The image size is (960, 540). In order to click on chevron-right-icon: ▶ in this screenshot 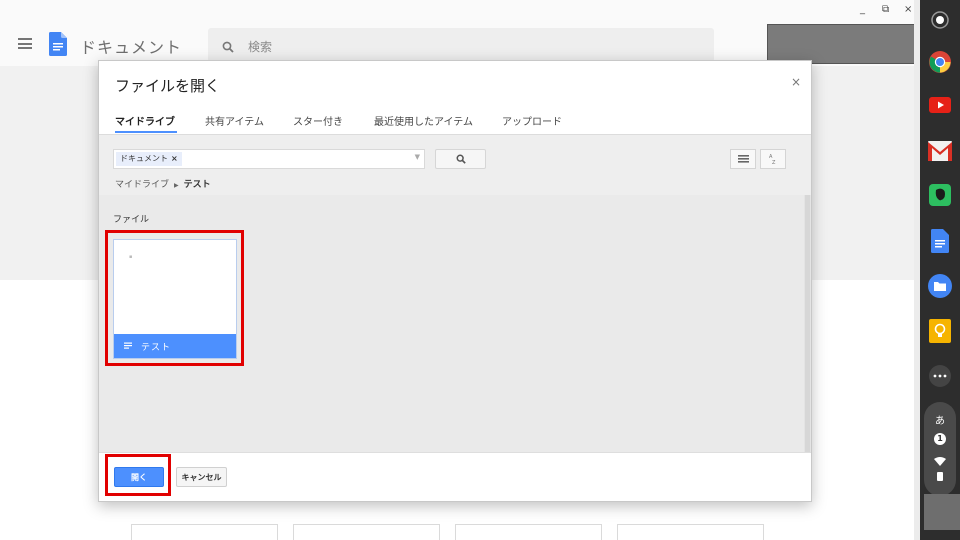, I will do `click(176, 185)`.